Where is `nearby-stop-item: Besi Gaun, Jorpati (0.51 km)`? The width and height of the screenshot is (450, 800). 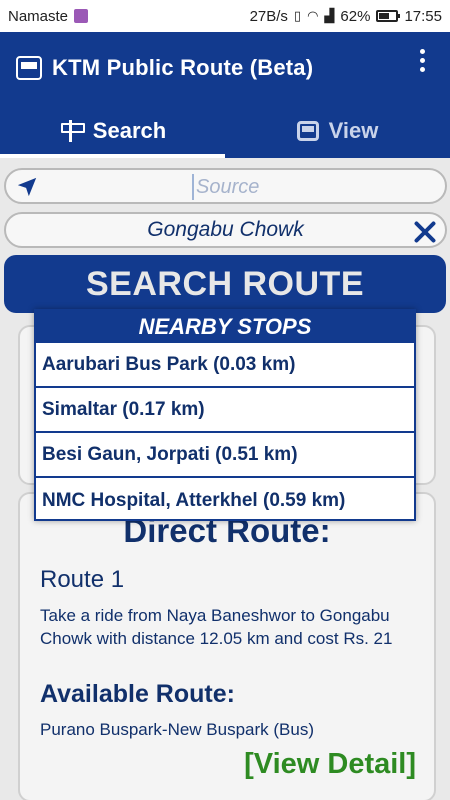 nearby-stop-item: Besi Gaun, Jorpati (0.51 km) is located at coordinates (225, 455).